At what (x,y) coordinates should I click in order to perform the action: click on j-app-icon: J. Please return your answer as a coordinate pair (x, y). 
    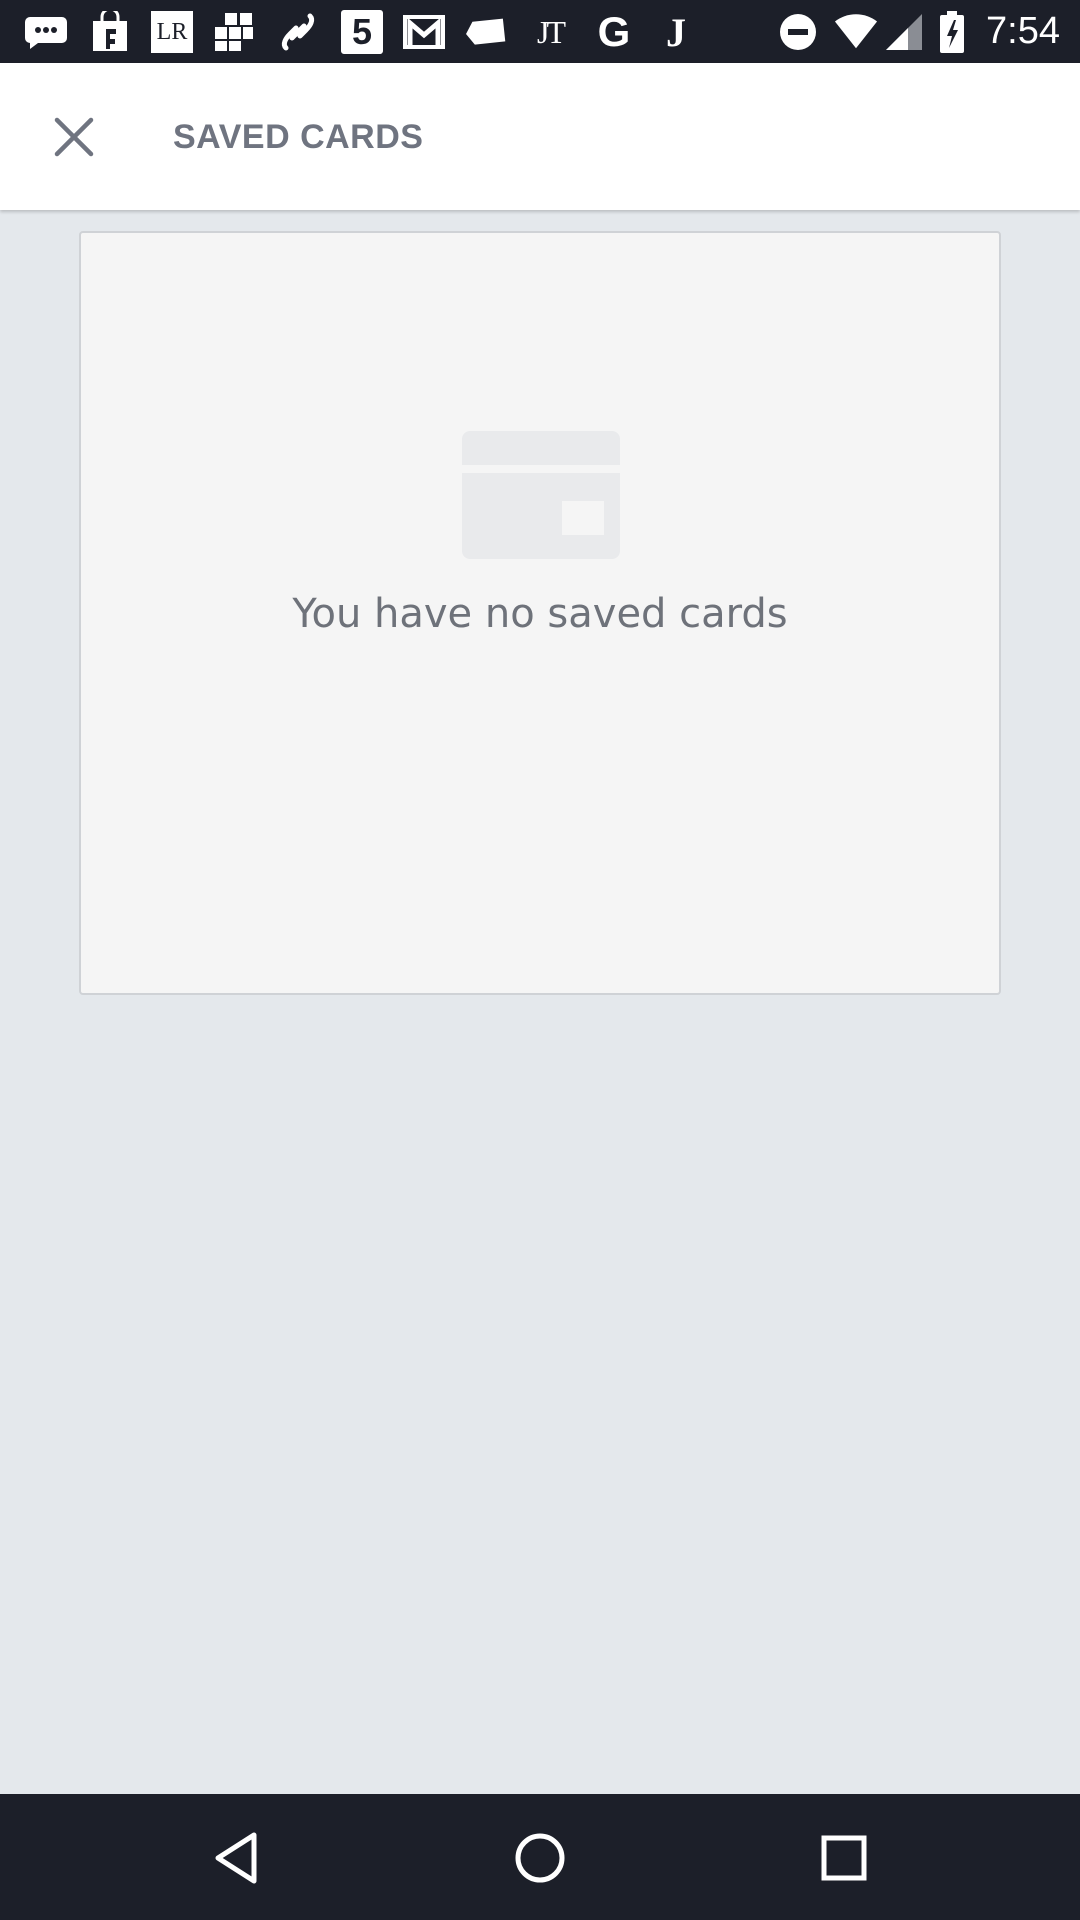
    Looking at the image, I should click on (676, 32).